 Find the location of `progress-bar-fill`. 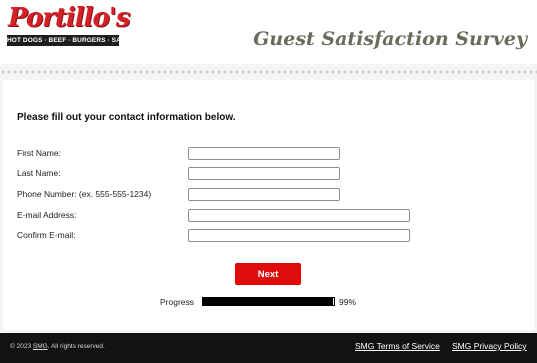

progress-bar-fill is located at coordinates (268, 301).